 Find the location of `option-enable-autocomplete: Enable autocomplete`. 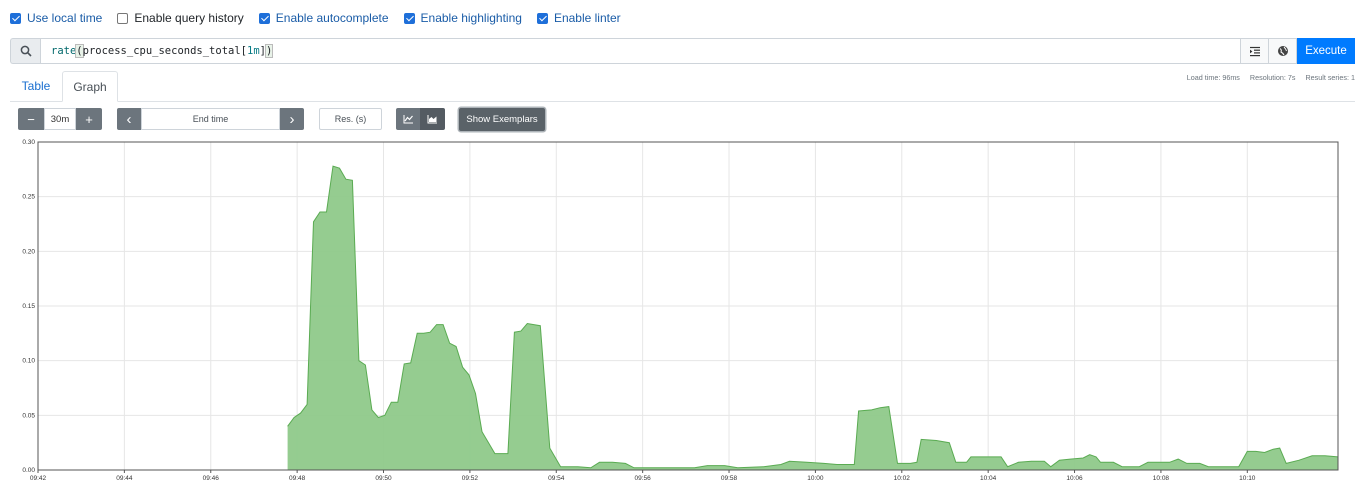

option-enable-autocomplete: Enable autocomplete is located at coordinates (323, 18).